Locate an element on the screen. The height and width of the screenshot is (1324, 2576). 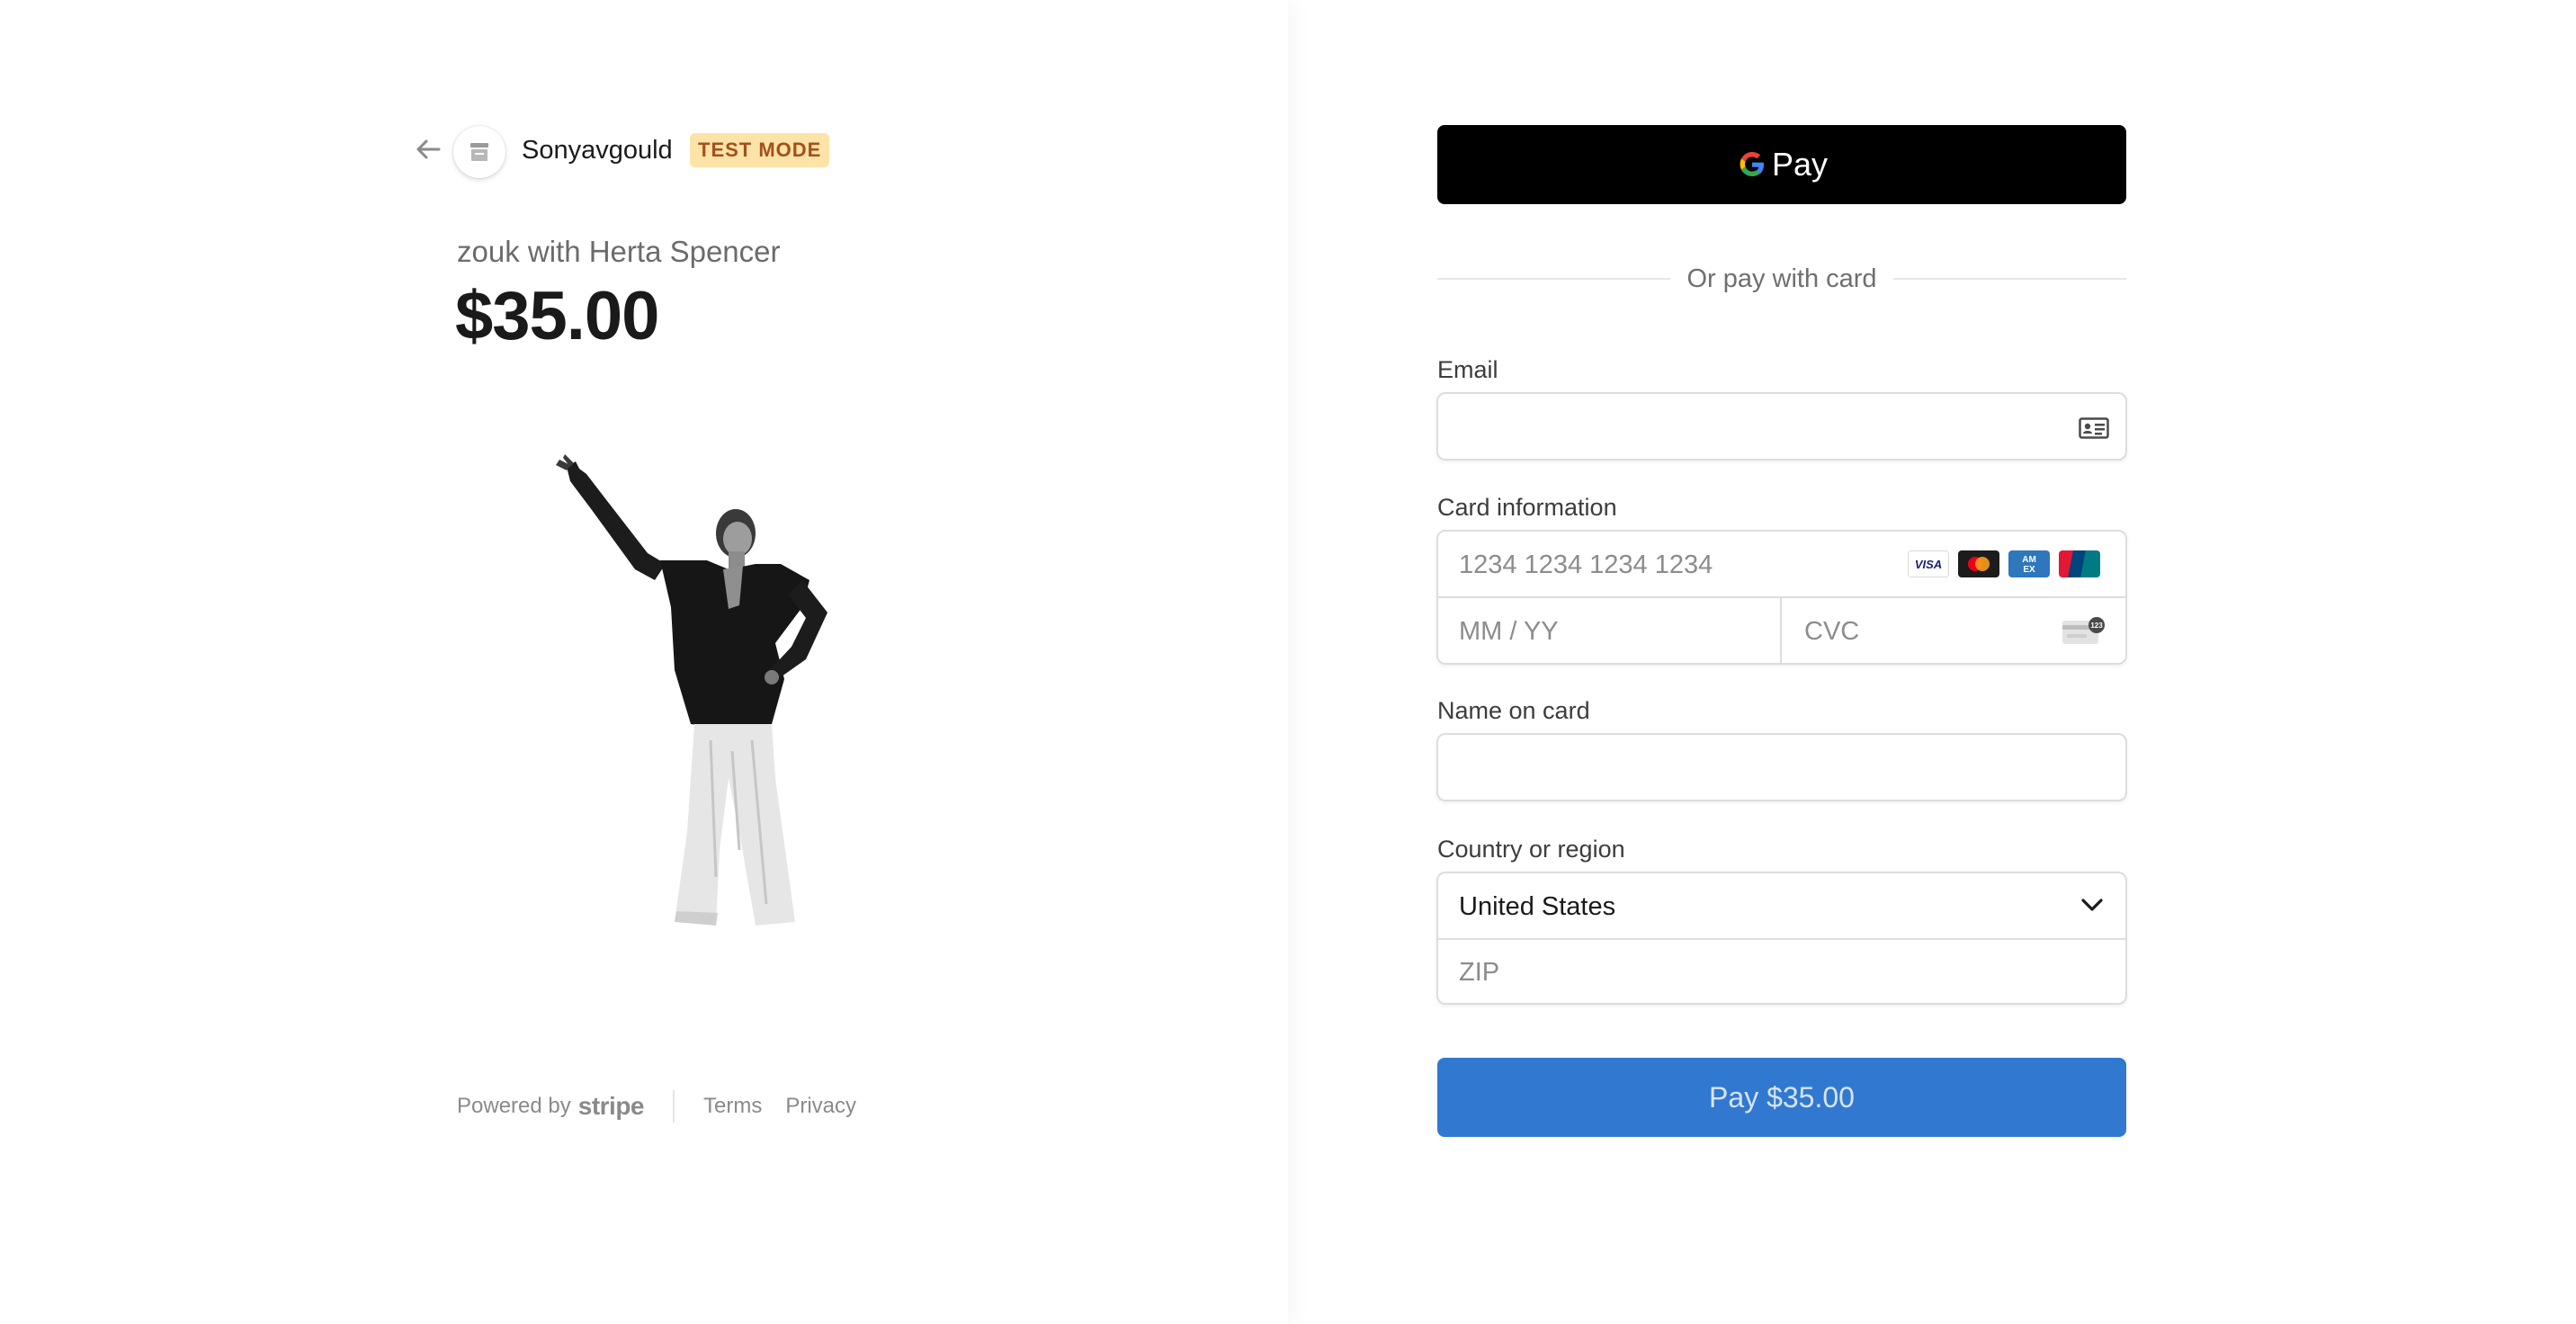
country-select: United States is located at coordinates (1537, 907).